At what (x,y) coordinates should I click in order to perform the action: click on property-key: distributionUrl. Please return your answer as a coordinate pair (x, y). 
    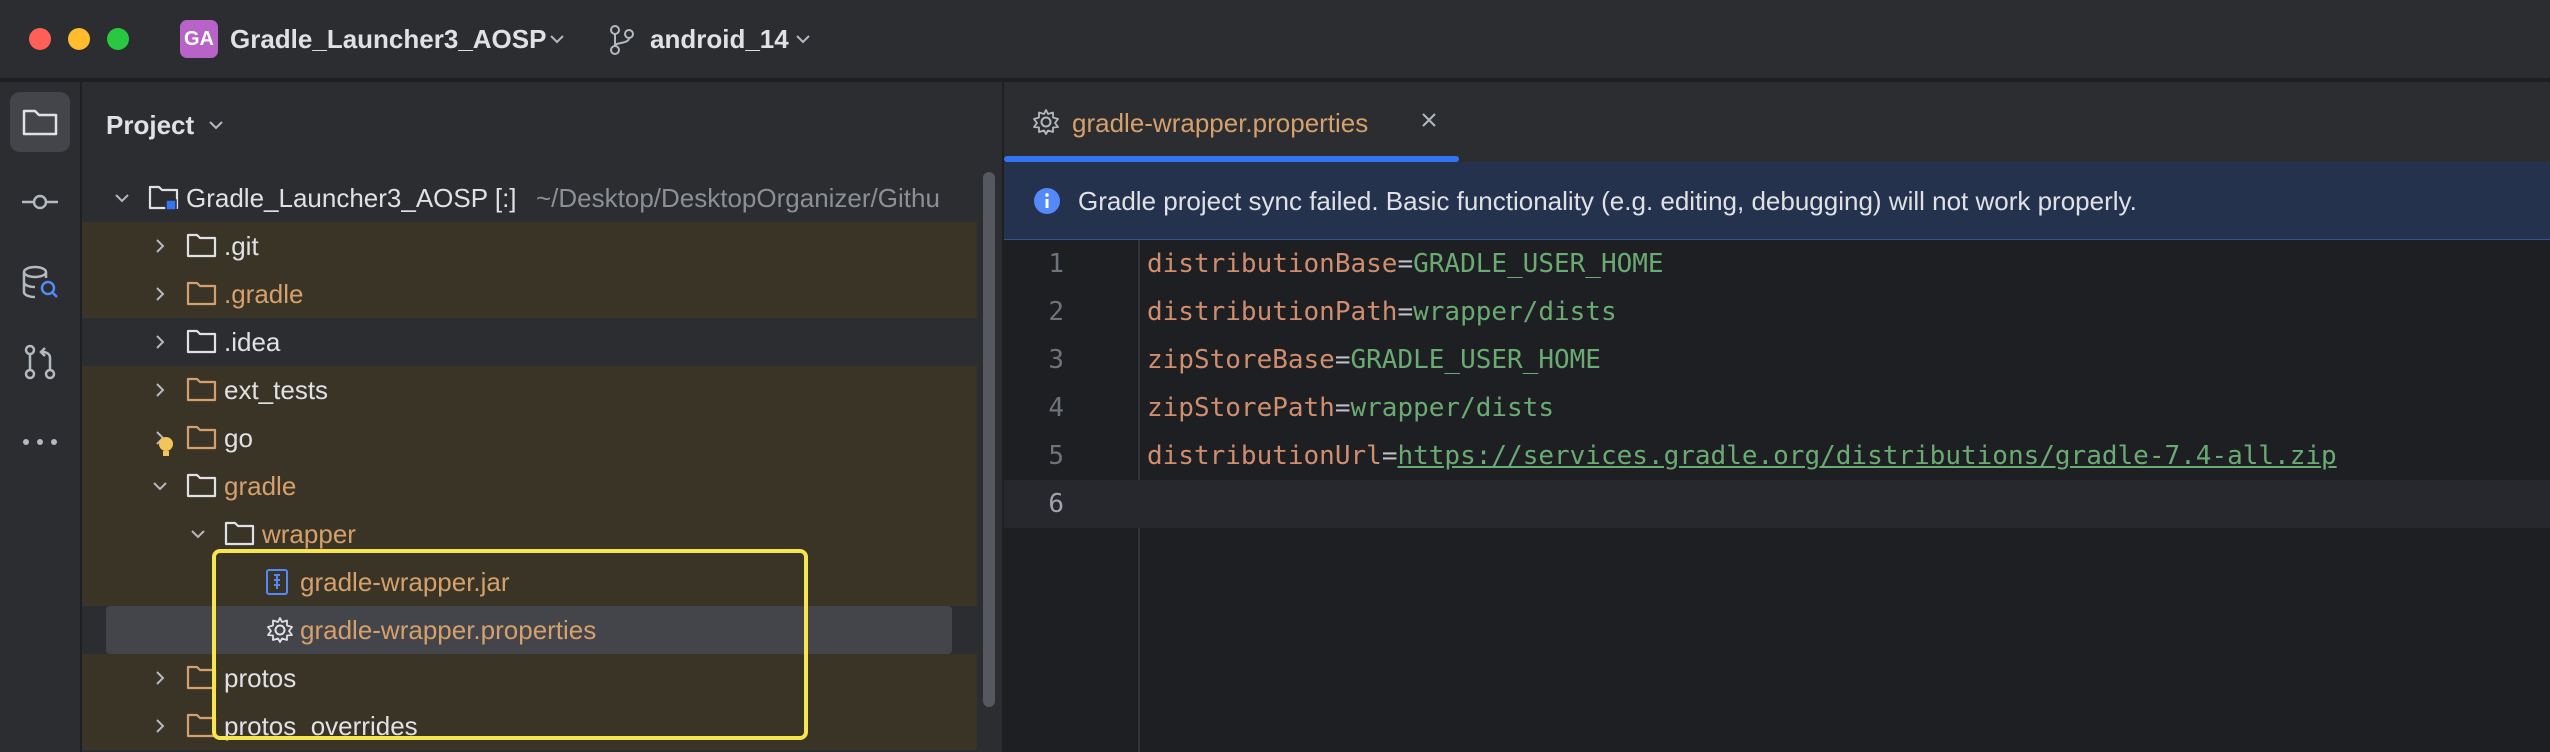
    Looking at the image, I should click on (1264, 456).